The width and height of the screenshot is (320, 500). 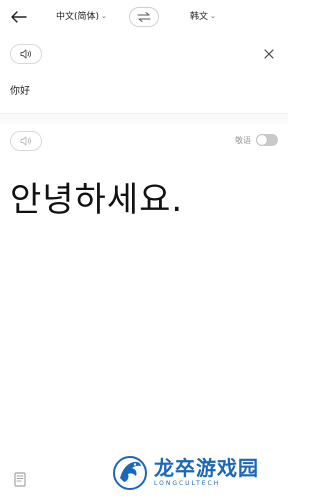 I want to click on source-language-label: 中文(简体), so click(x=78, y=17).